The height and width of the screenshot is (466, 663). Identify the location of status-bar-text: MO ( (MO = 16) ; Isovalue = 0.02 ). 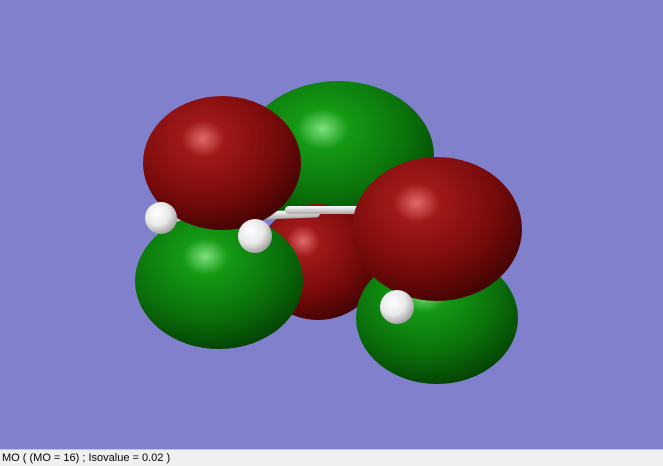
(86, 458).